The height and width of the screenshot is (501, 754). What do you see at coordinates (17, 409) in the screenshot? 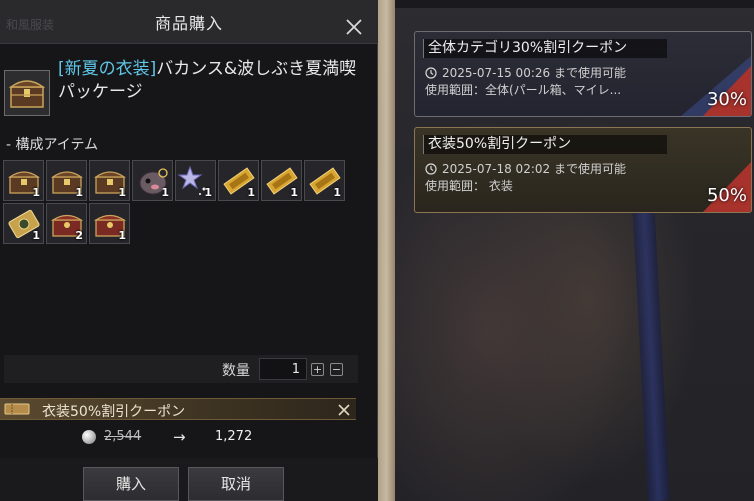
I see `coupon-ticket-icon` at bounding box center [17, 409].